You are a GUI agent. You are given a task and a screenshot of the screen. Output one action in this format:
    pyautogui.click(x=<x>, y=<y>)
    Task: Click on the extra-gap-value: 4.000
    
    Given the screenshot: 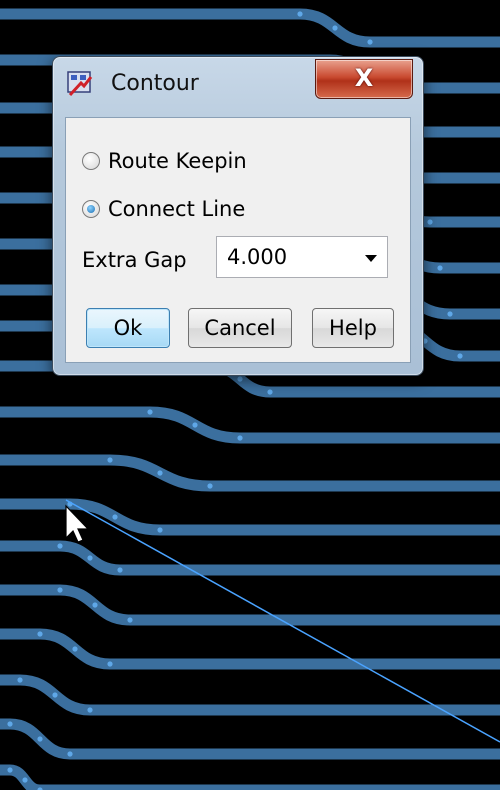 What is the action you would take?
    pyautogui.click(x=257, y=257)
    